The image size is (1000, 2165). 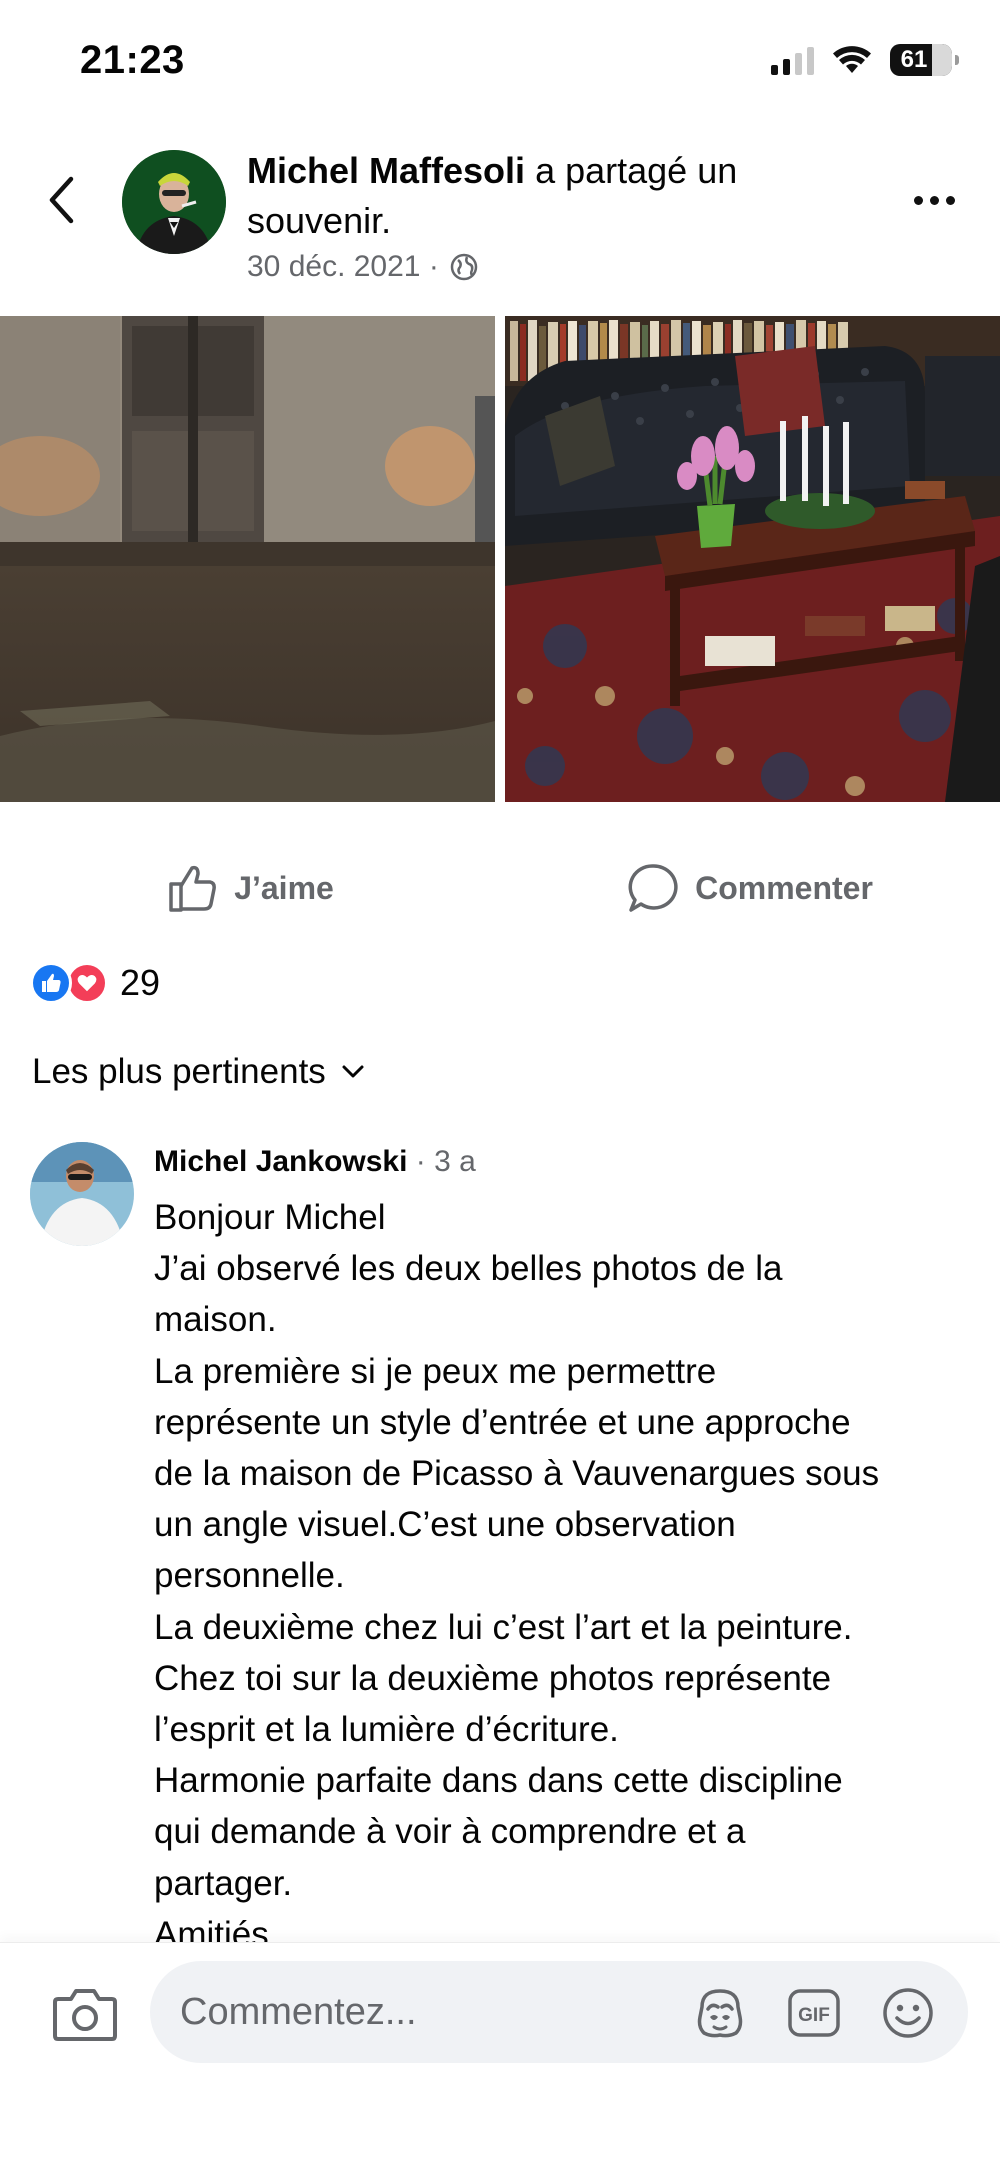 I want to click on status-icons: 61, so click(x=865, y=60).